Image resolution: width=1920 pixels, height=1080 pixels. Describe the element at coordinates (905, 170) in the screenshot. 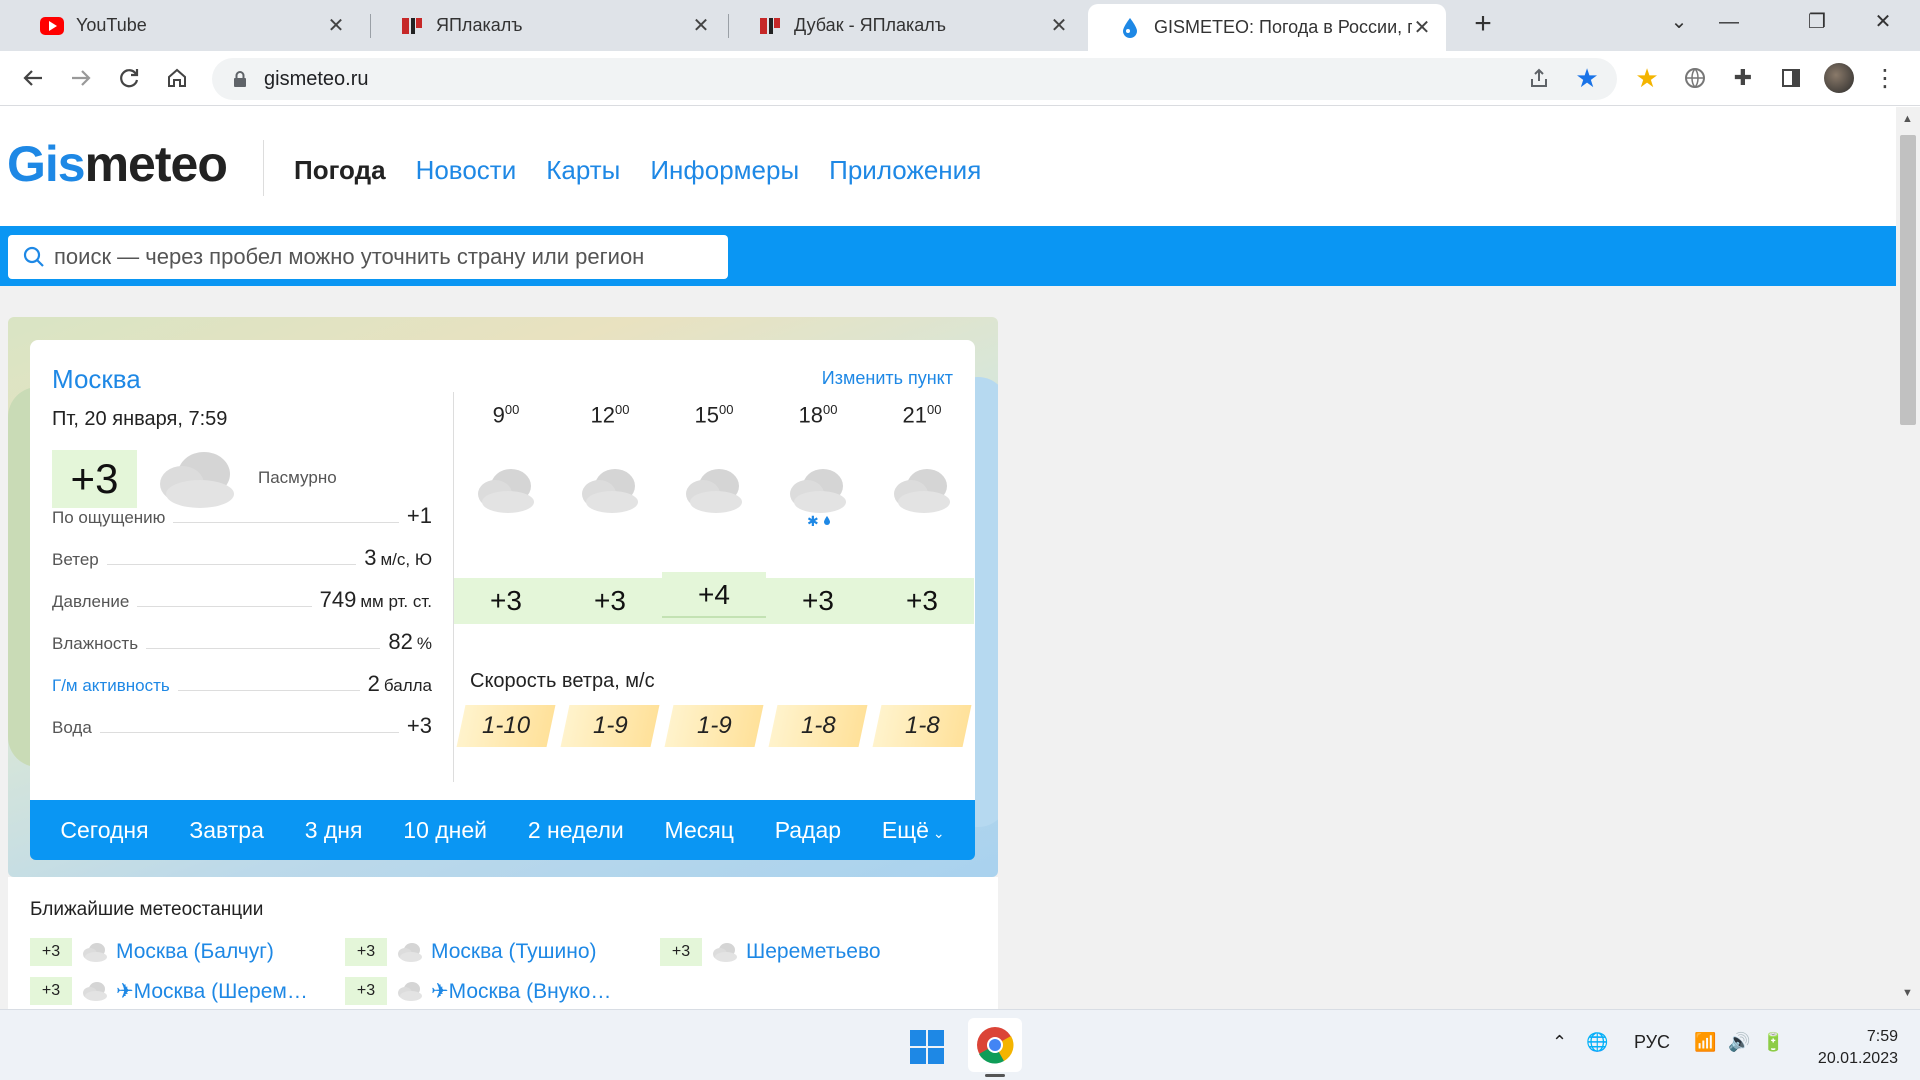

I see `nav-apps: Приложения` at that location.